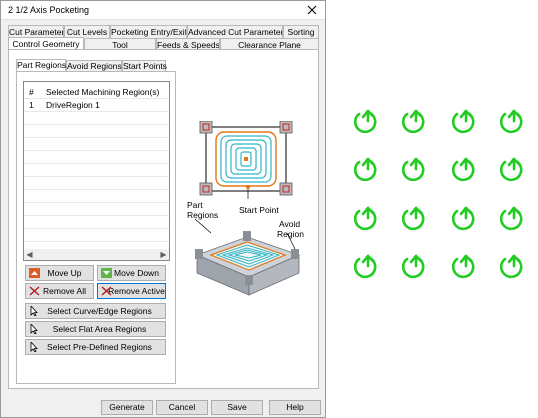 This screenshot has height=418, width=538. What do you see at coordinates (182, 407) in the screenshot?
I see `cancel-button: Cancel` at bounding box center [182, 407].